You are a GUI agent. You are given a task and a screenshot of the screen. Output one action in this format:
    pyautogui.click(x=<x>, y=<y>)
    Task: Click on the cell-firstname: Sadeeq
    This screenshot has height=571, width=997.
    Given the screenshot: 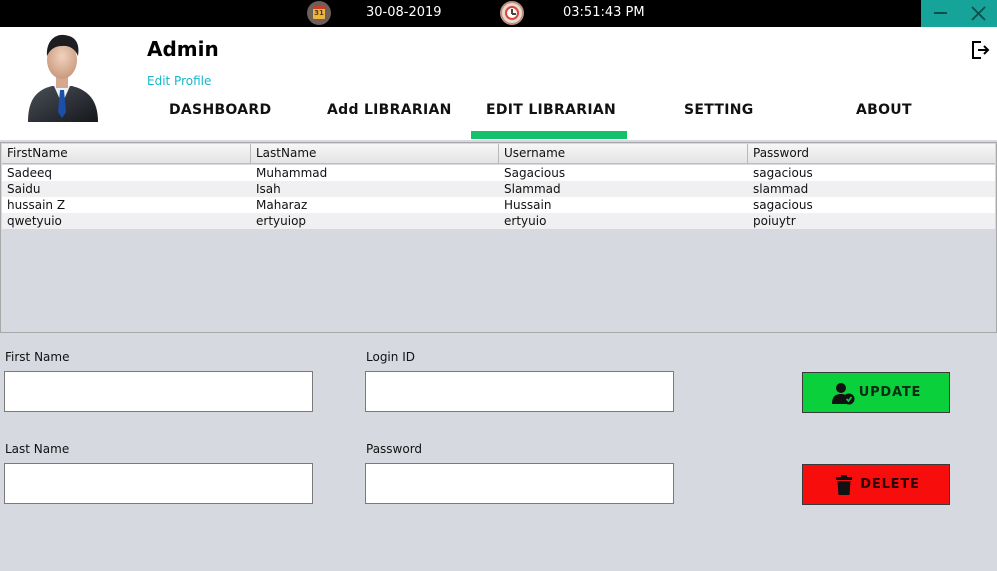 What is the action you would take?
    pyautogui.click(x=29, y=173)
    